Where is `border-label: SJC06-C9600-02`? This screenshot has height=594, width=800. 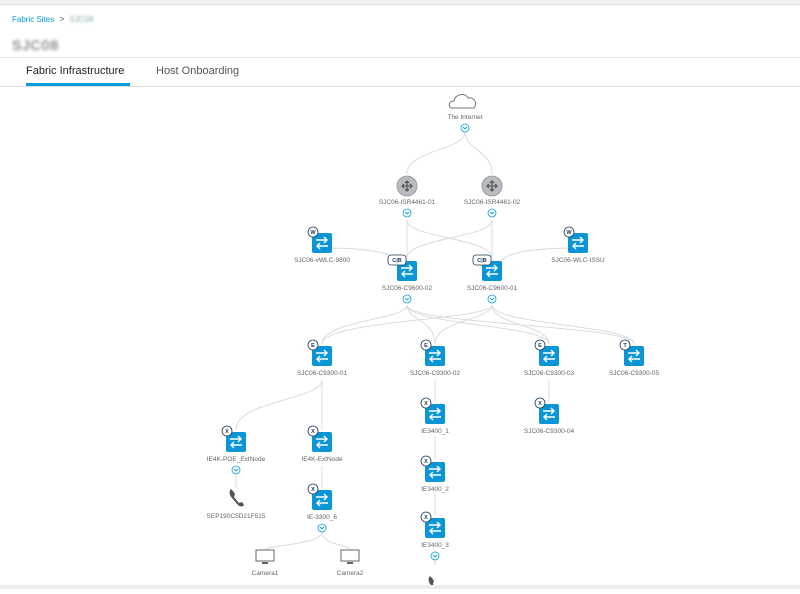
border-label: SJC06-C9600-02 is located at coordinates (407, 288).